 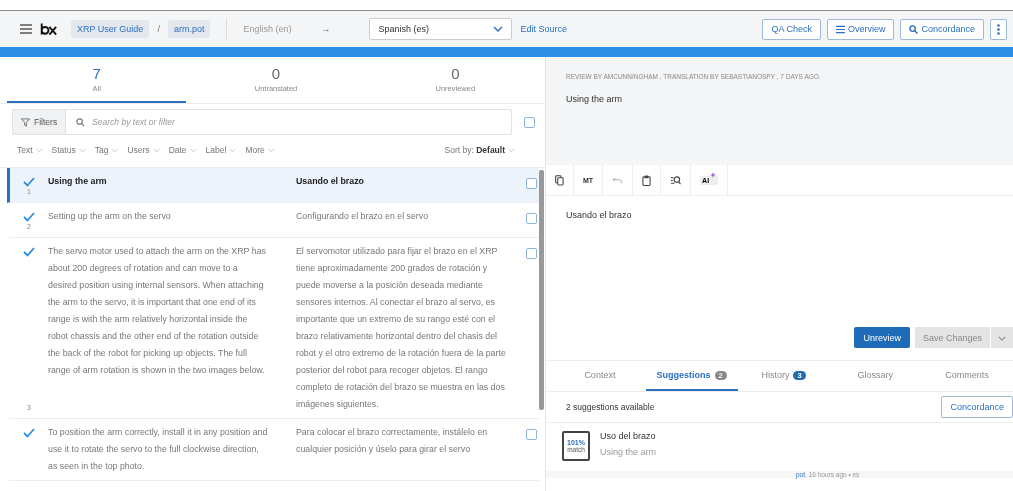 What do you see at coordinates (840, 29) in the screenshot?
I see `list-icon` at bounding box center [840, 29].